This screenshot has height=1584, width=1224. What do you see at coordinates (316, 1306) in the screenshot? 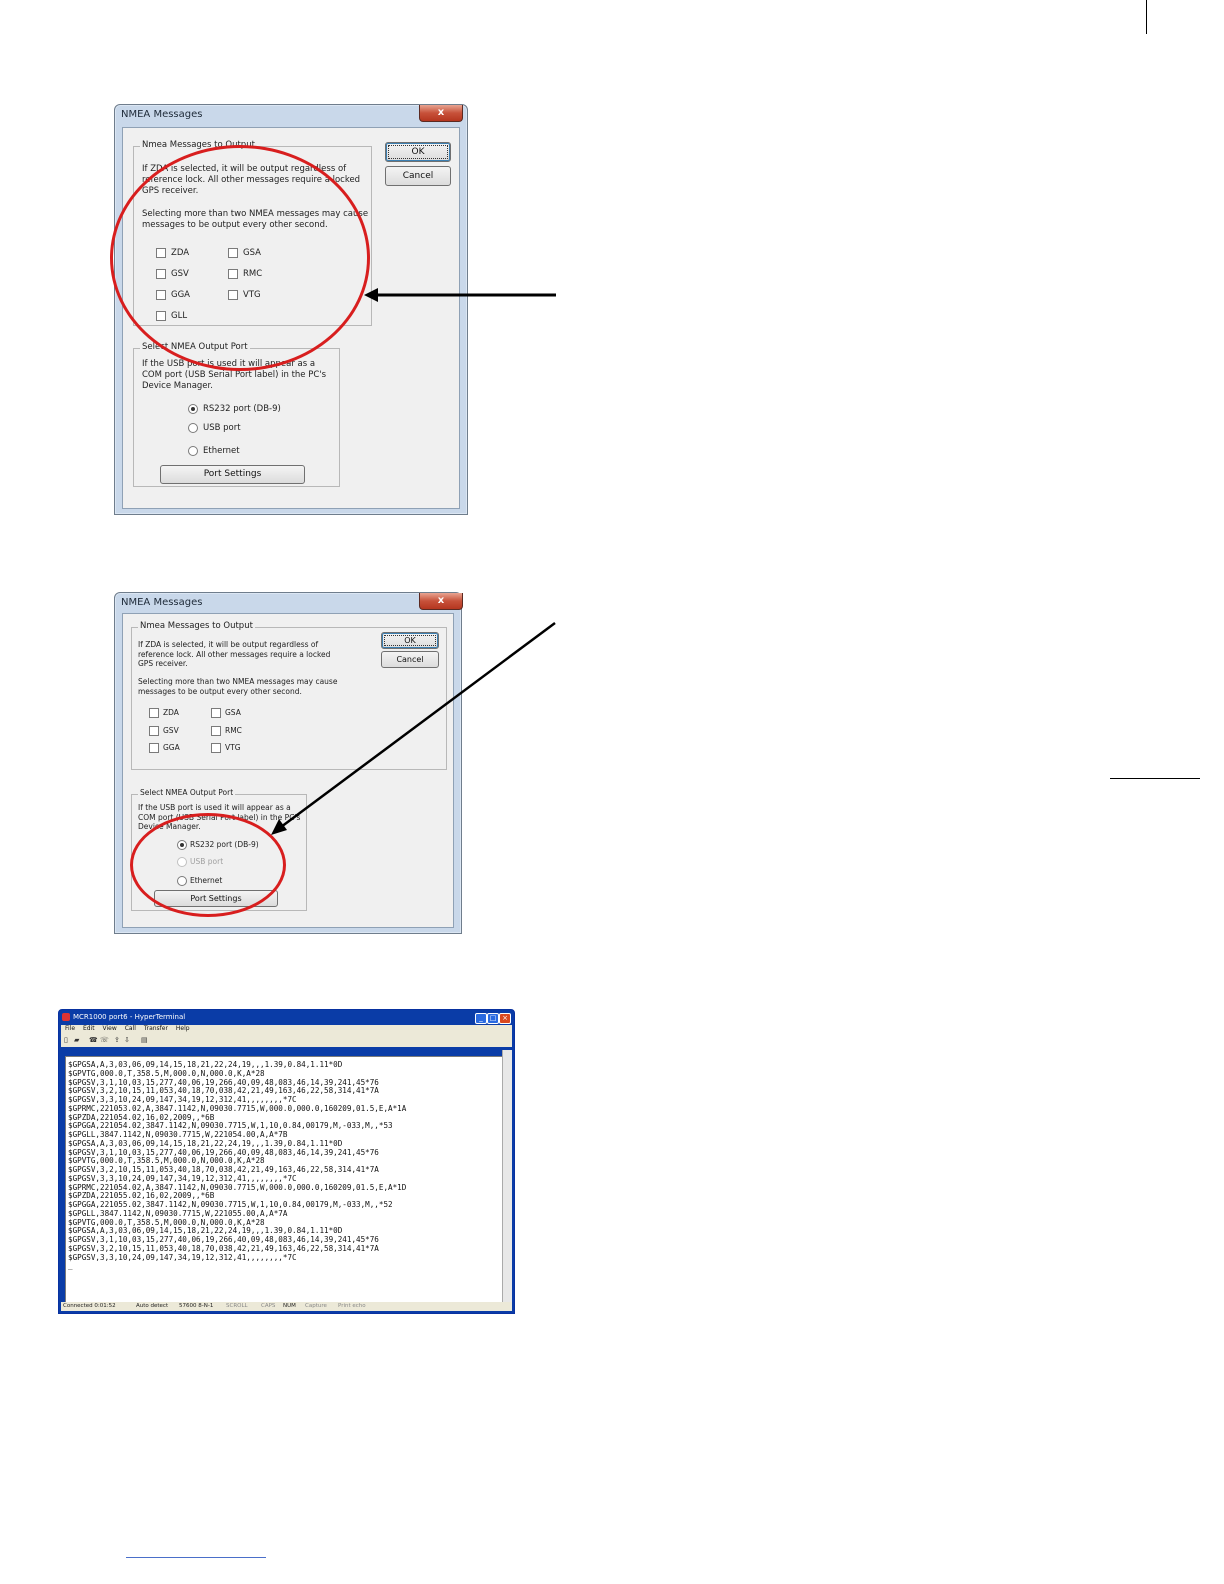
I see `status-capture: Capture` at bounding box center [316, 1306].